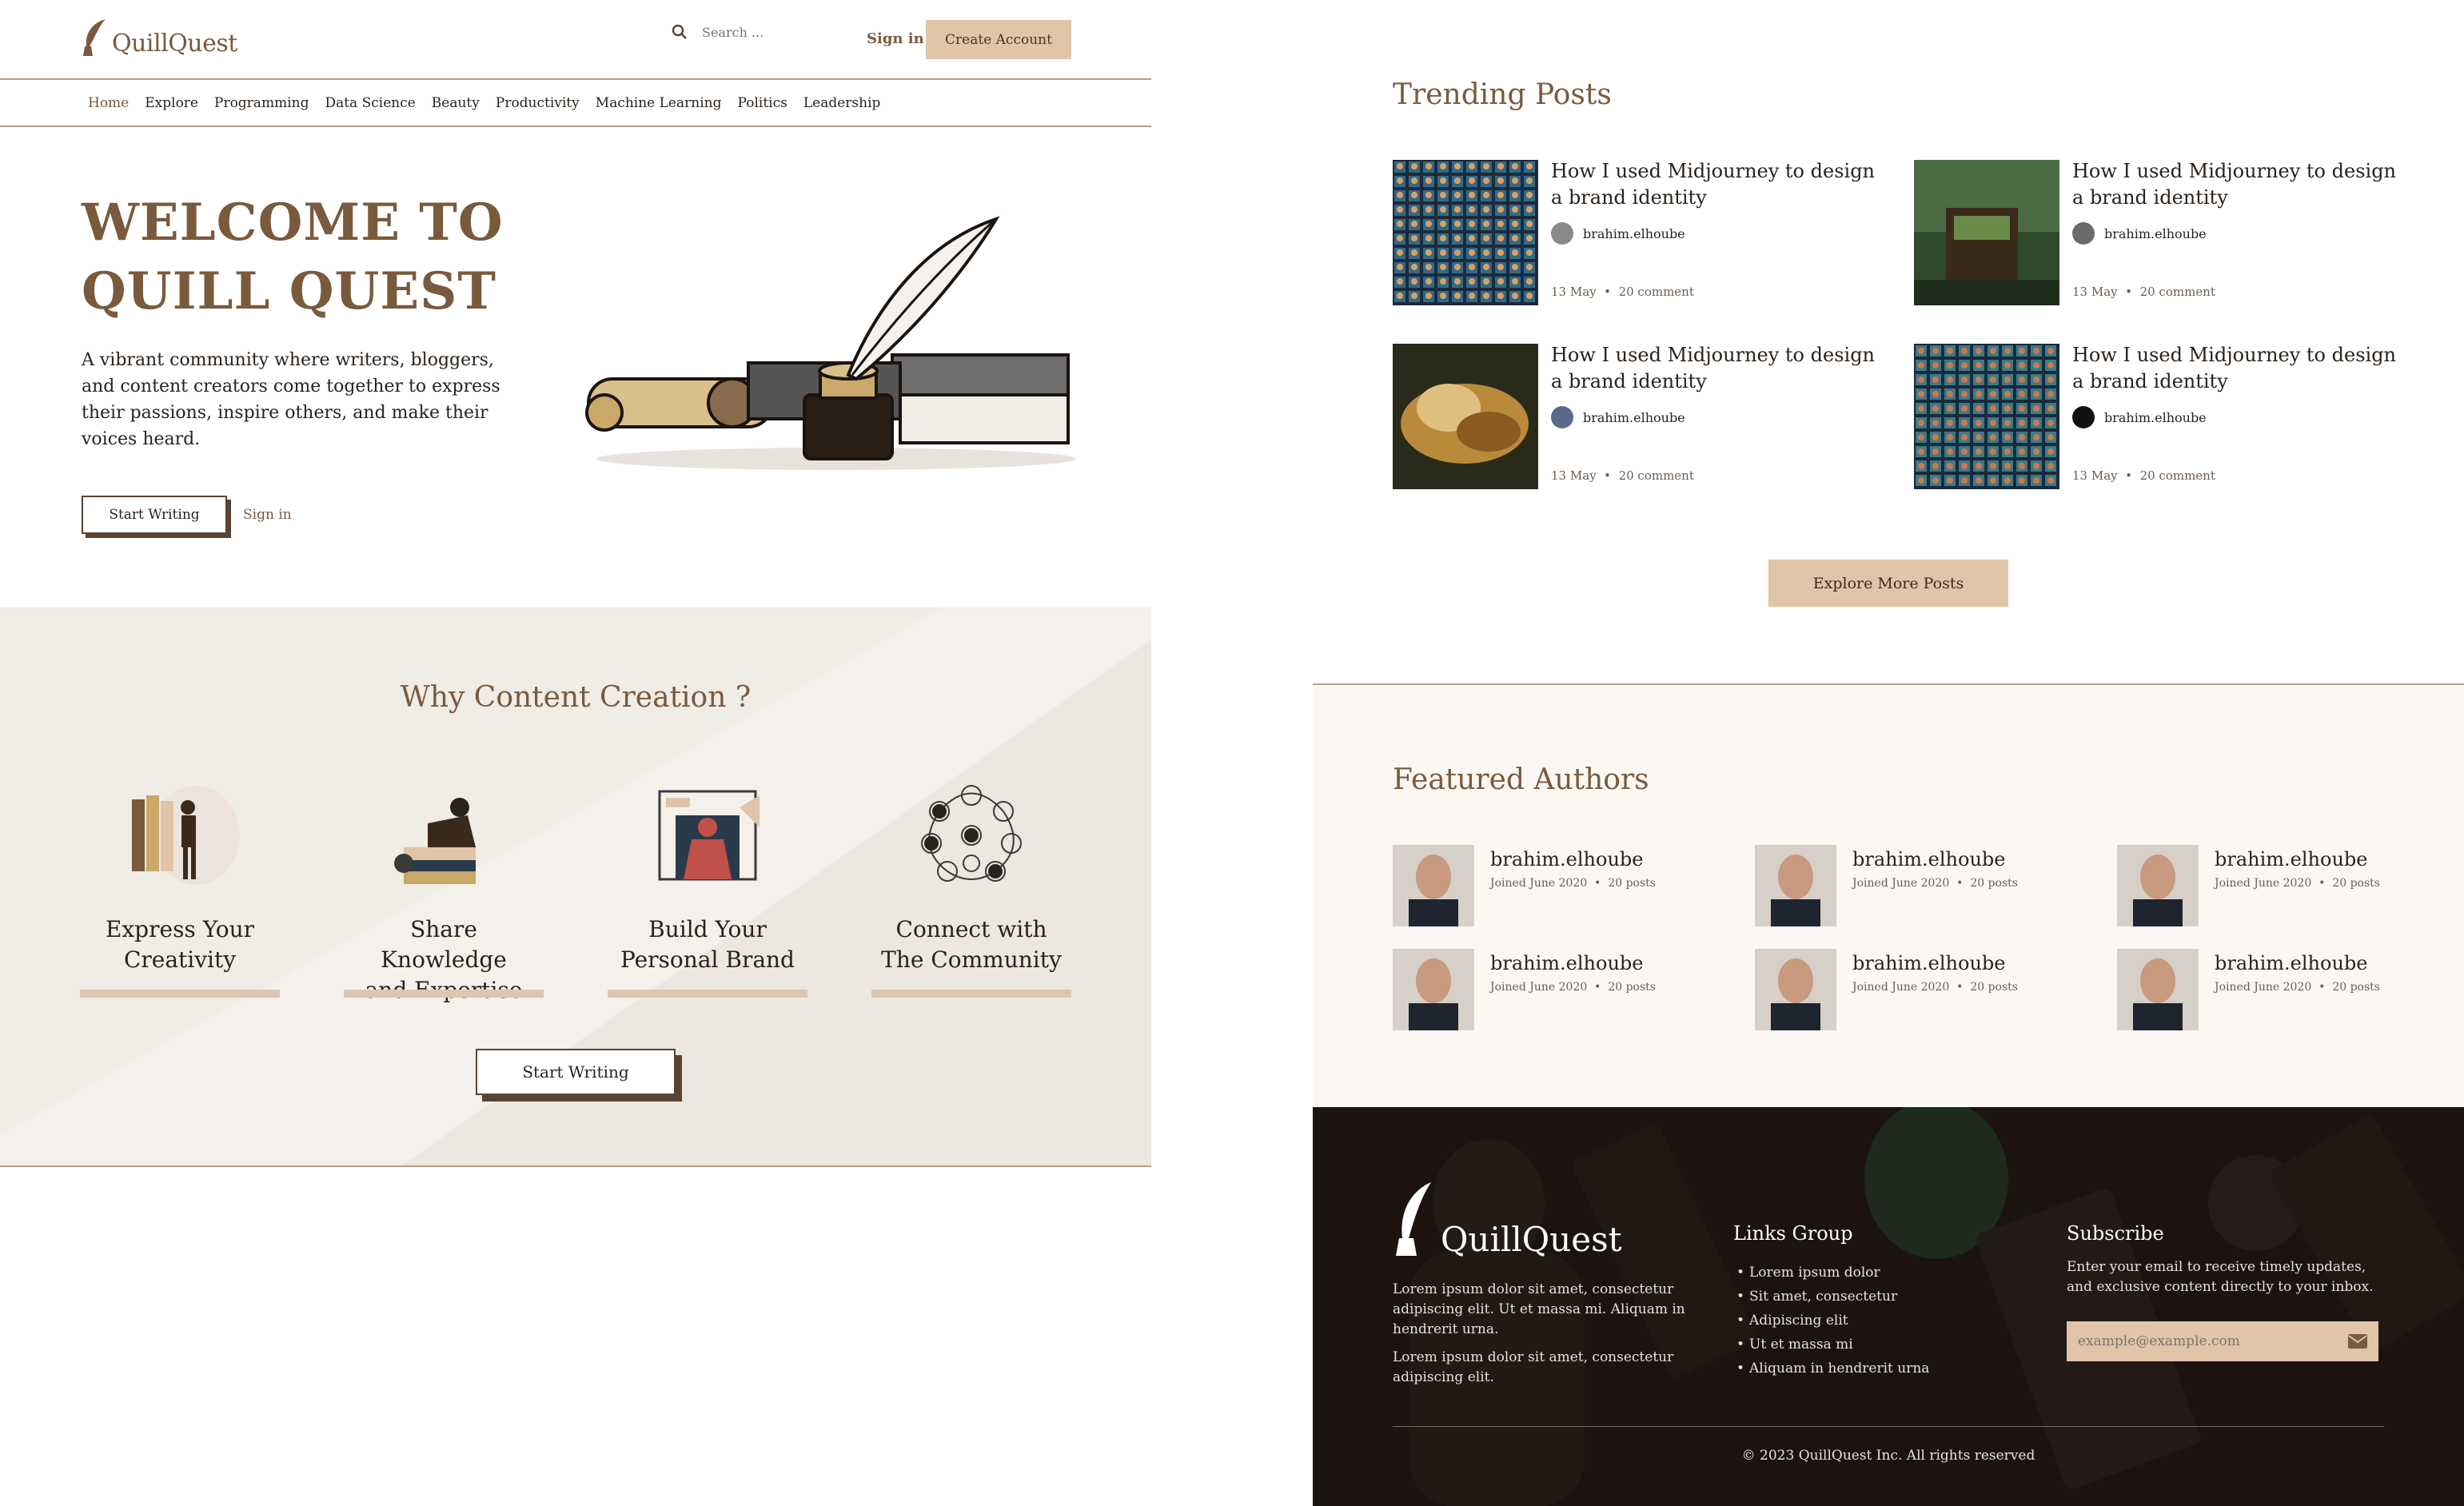 The width and height of the screenshot is (2464, 1506). What do you see at coordinates (2357, 1341) in the screenshot?
I see `mail-icon` at bounding box center [2357, 1341].